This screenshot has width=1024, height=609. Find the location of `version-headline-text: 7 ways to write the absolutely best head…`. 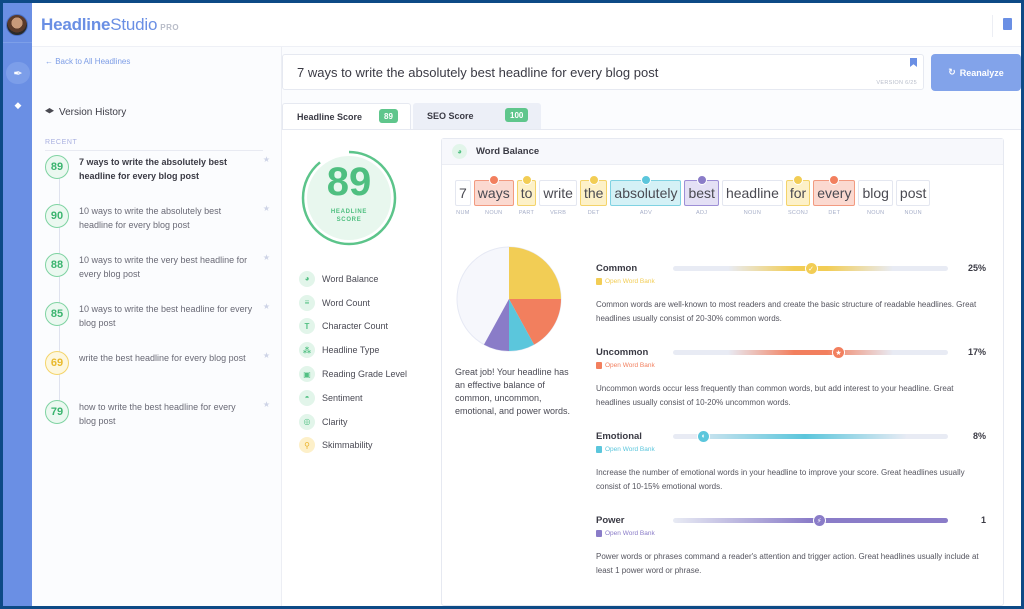

version-headline-text: 7 ways to write the absolutely best head… is located at coordinates (153, 169).